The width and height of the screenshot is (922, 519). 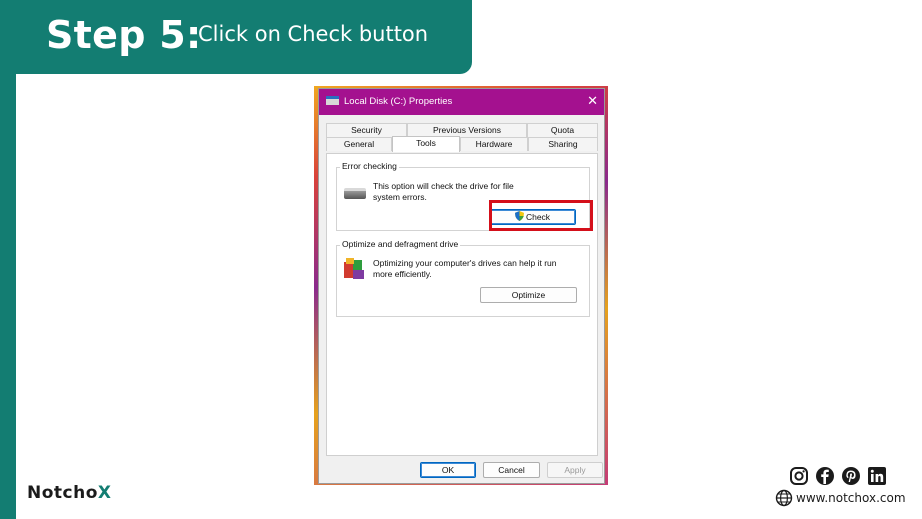 I want to click on left-accent-bar, so click(x=8, y=259).